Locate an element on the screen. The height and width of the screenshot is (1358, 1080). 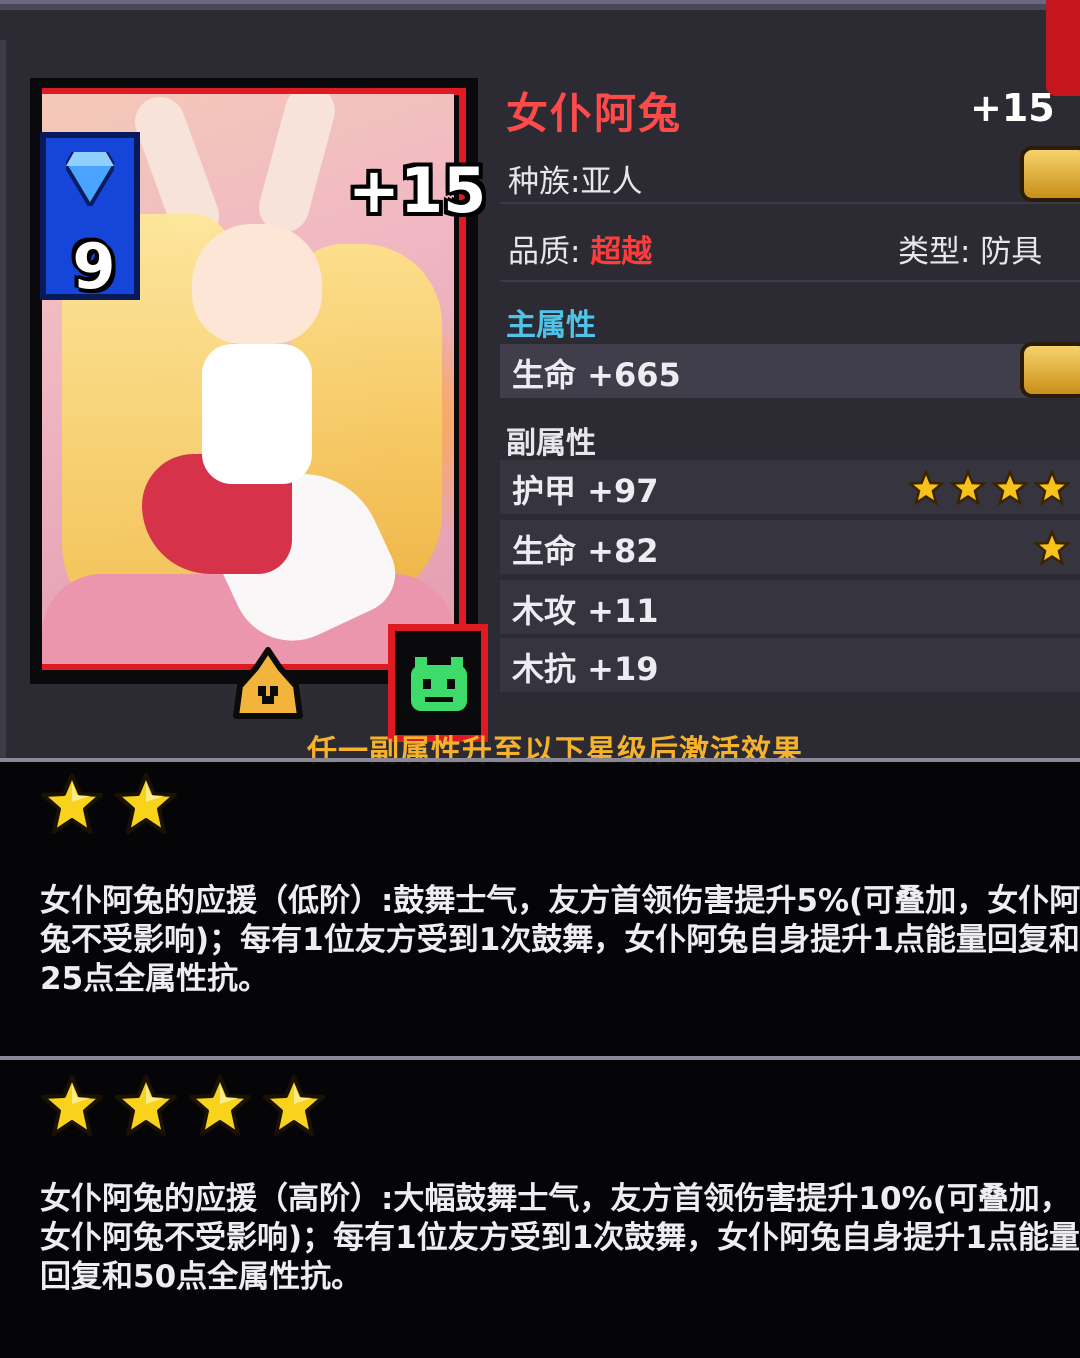
panel-edge is located at coordinates (3, 400).